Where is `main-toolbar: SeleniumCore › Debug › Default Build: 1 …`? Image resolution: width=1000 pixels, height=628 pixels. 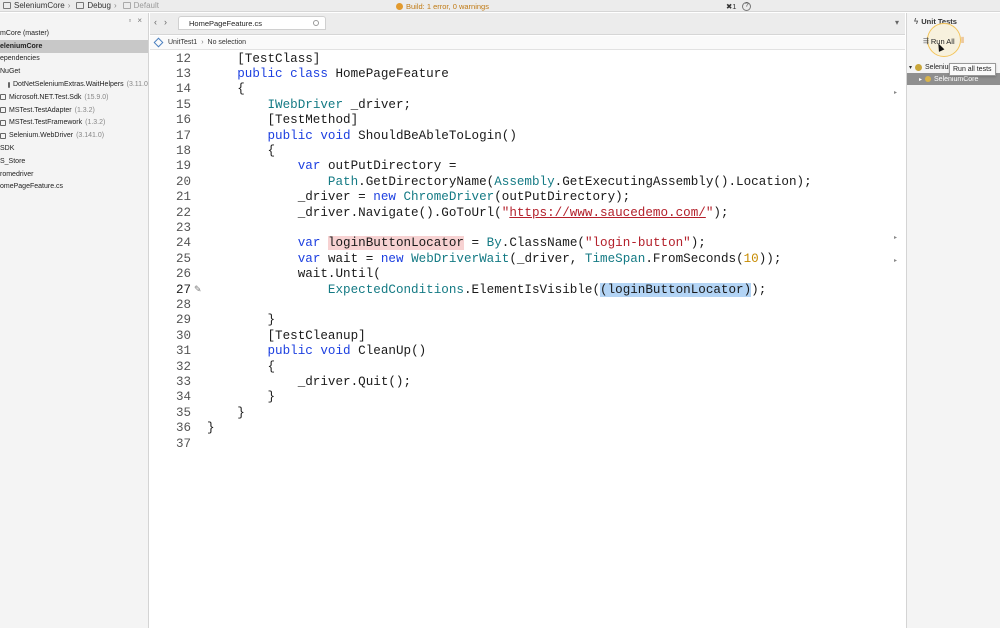 main-toolbar: SeleniumCore › Debug › Default Build: 1 … is located at coordinates (500, 6).